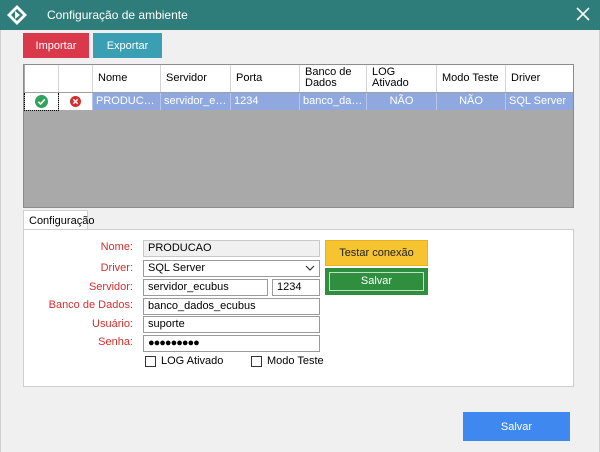 Image resolution: width=600 pixels, height=452 pixels. What do you see at coordinates (401, 101) in the screenshot?
I see `cell-log: NÃO` at bounding box center [401, 101].